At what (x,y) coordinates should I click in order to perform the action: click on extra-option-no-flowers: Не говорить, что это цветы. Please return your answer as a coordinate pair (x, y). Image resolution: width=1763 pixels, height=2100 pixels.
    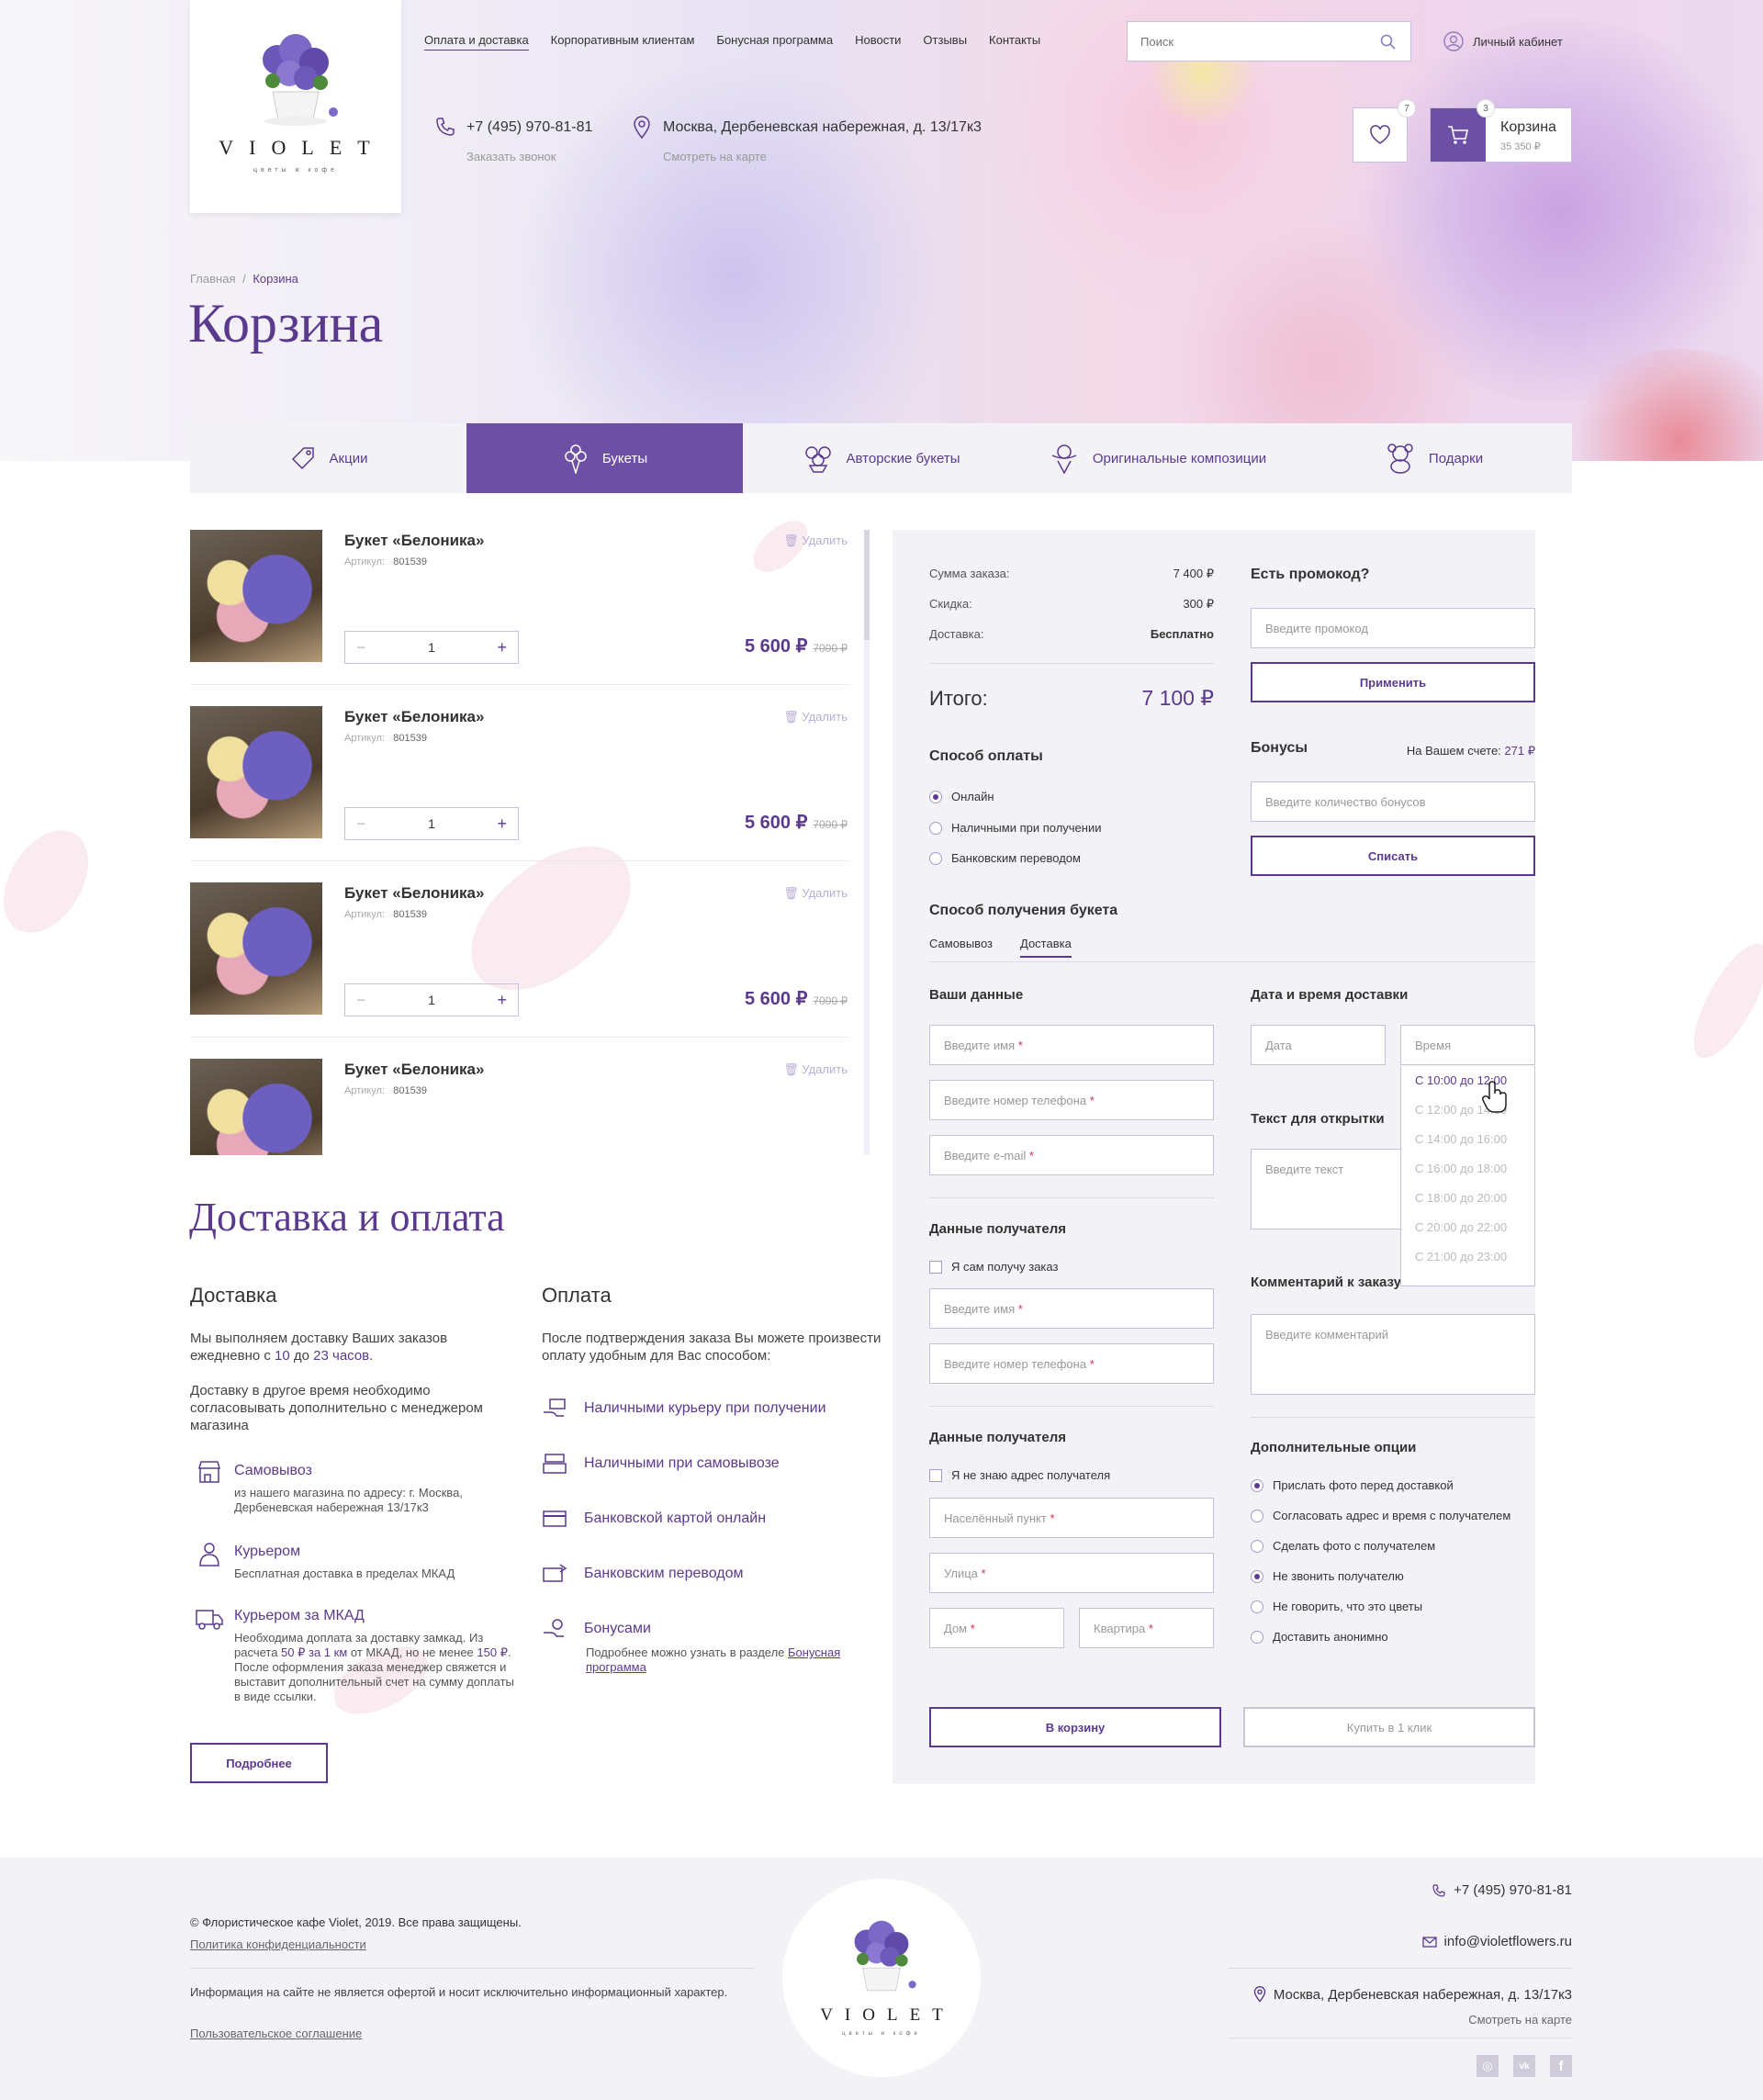
    Looking at the image, I should click on (1336, 1606).